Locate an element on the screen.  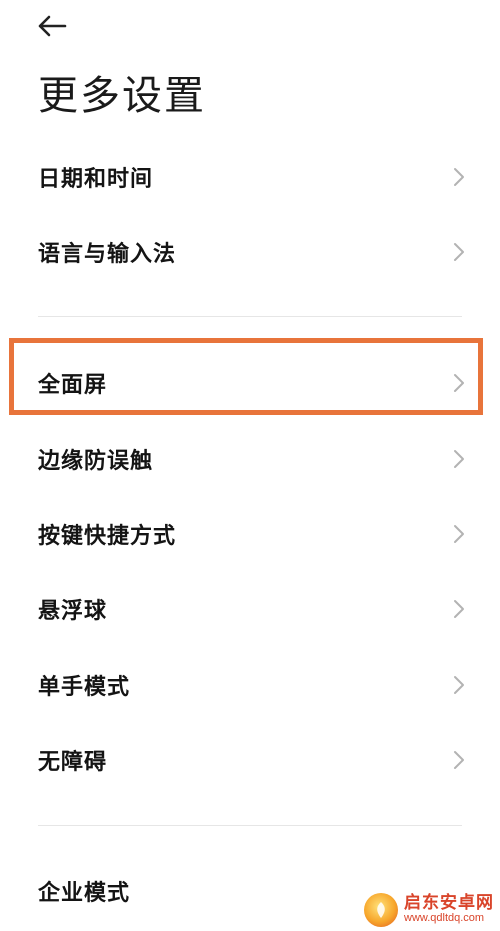
settings-item-label: 企业模式 is located at coordinates (84, 893).